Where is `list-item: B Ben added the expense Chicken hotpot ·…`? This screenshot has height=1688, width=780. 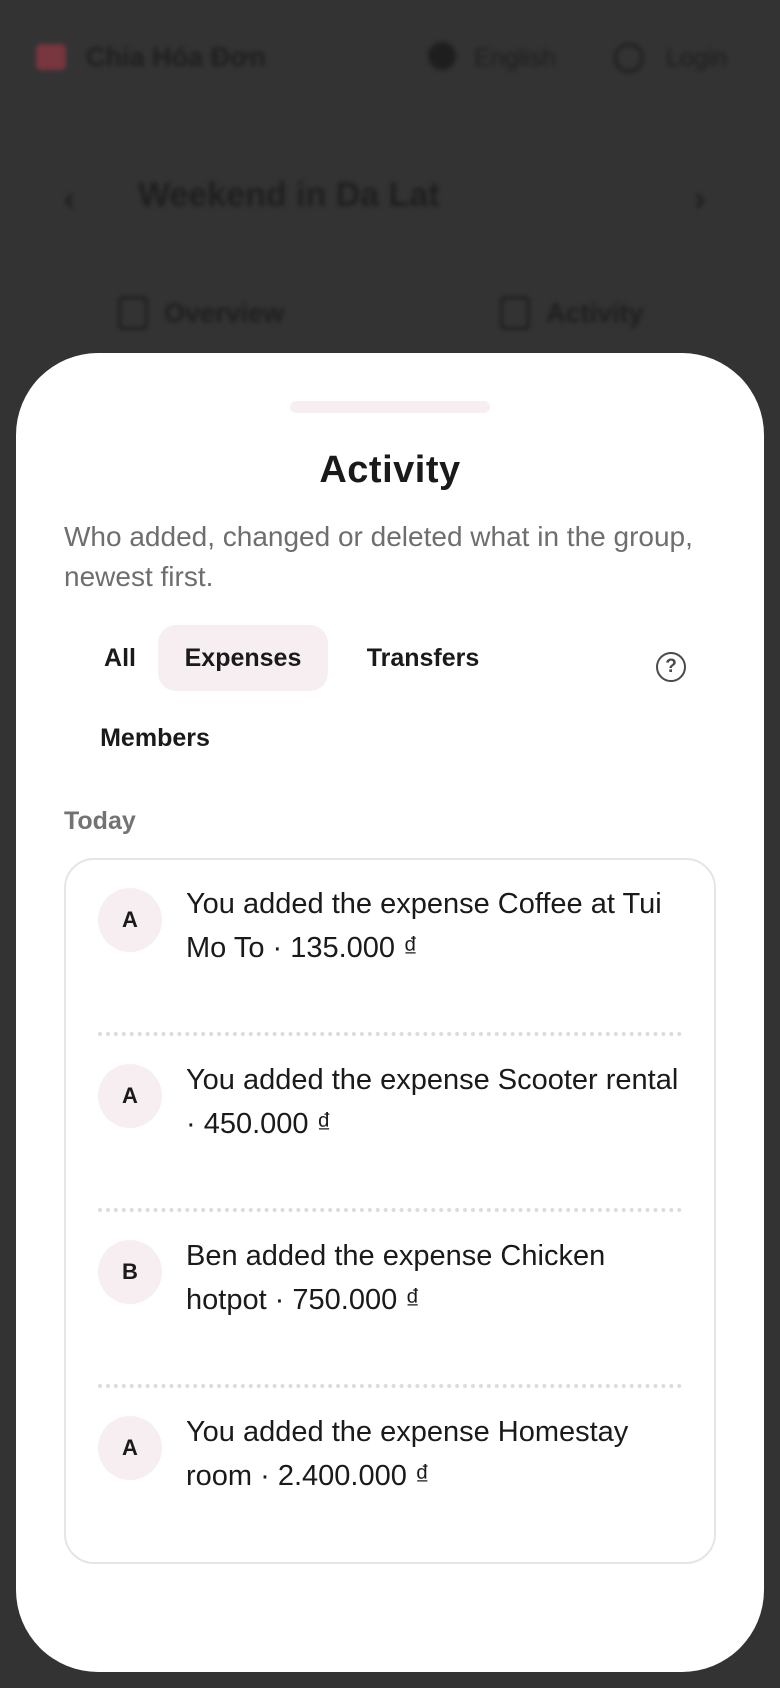
list-item: B Ben added the expense Chicken hotpot ·… is located at coordinates (390, 1300).